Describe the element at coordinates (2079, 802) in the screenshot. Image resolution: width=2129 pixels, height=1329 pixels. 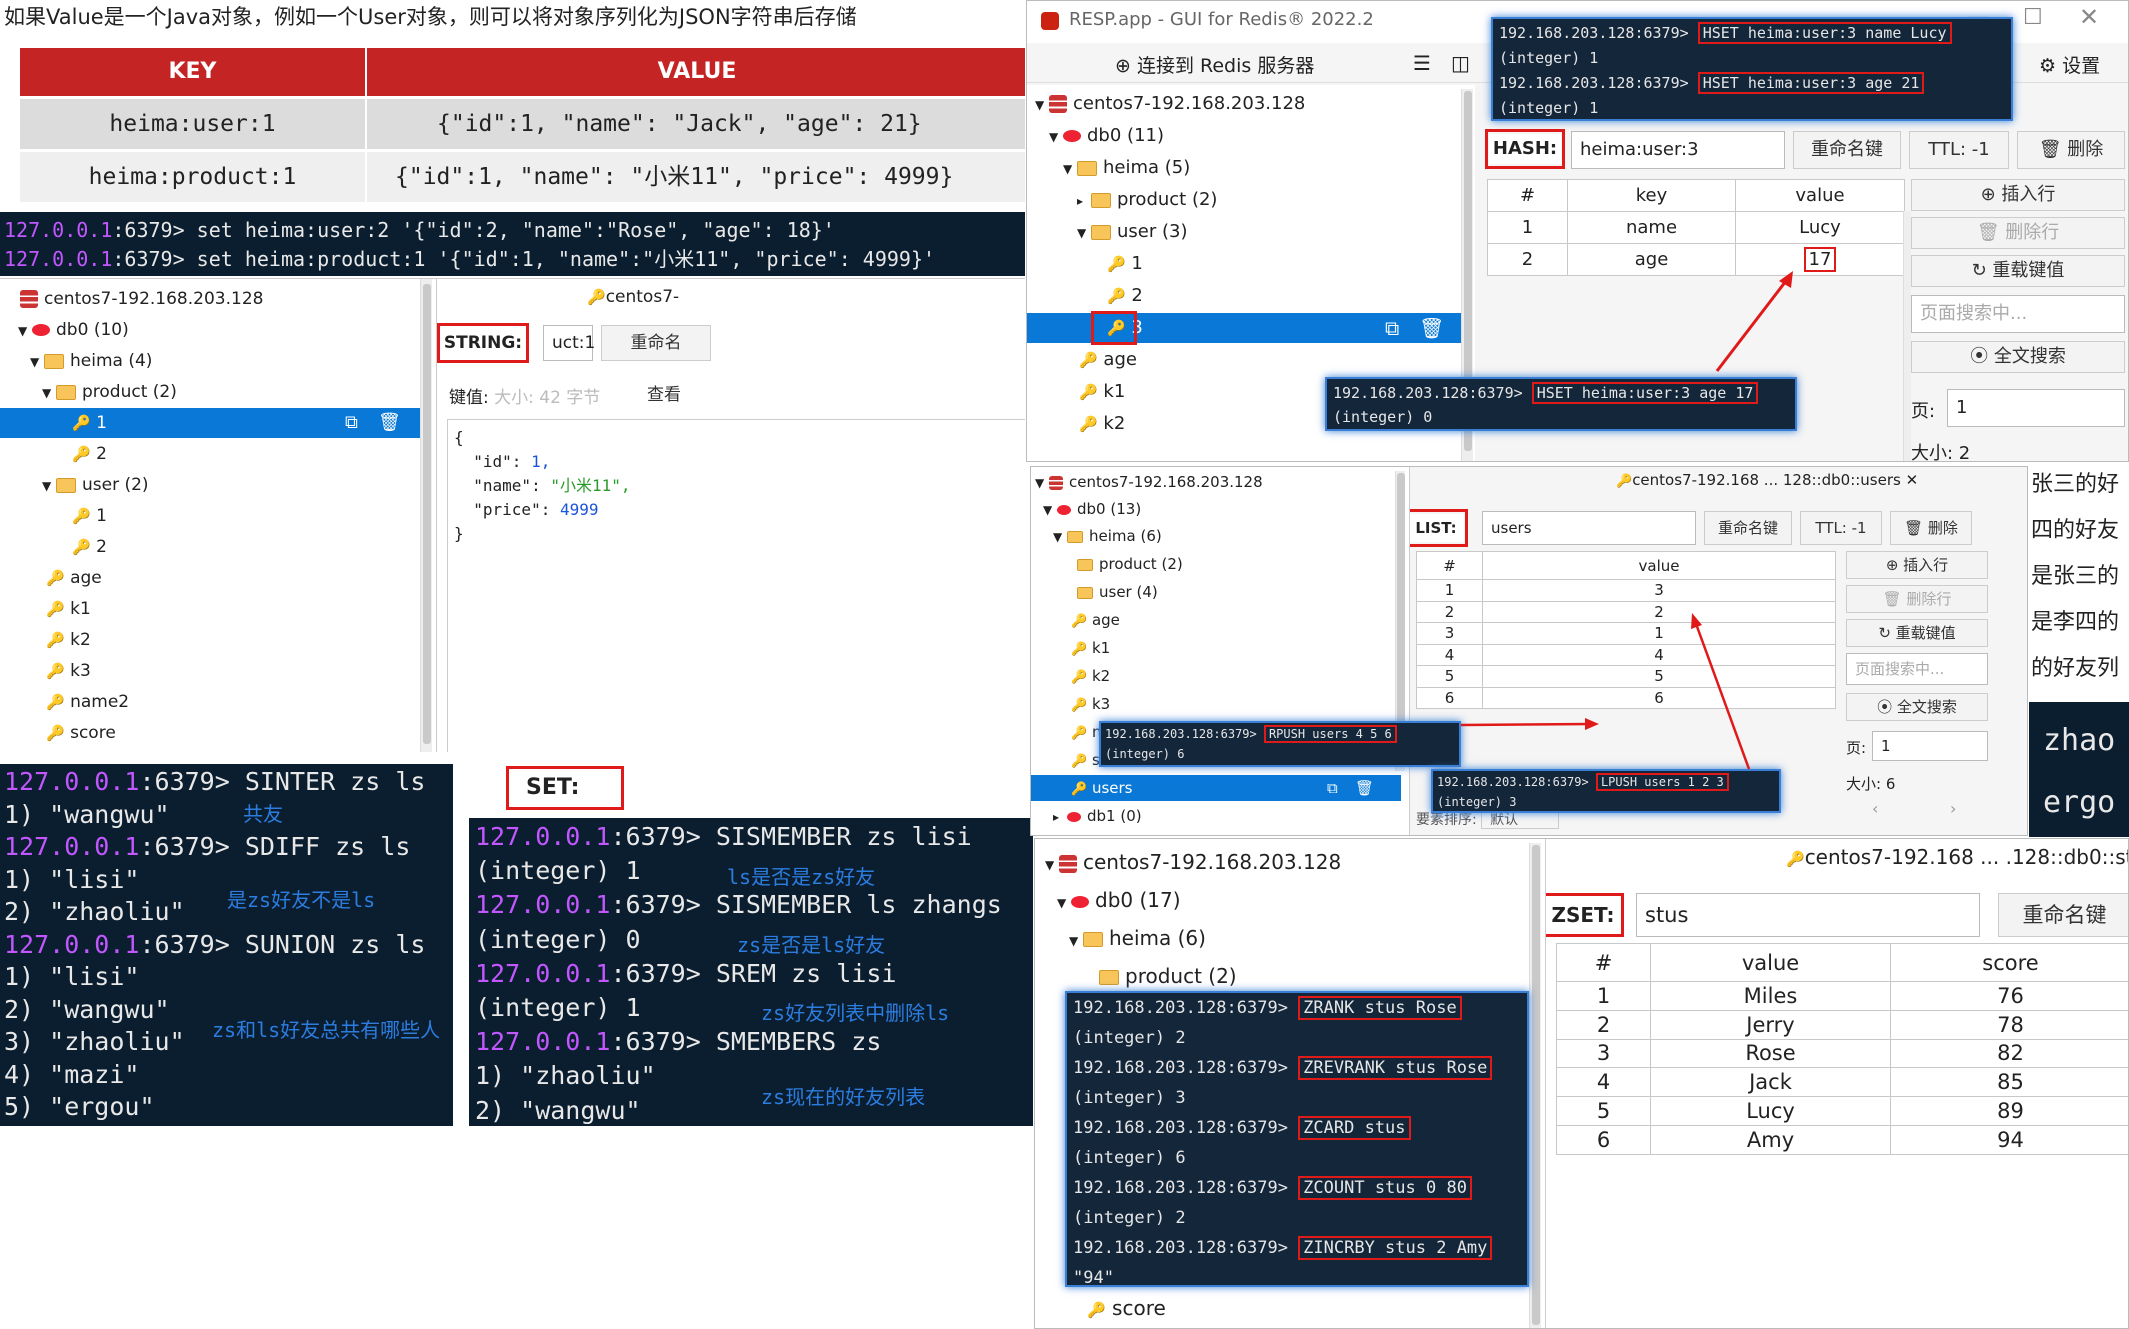
I see `strip-term-line: ergo` at that location.